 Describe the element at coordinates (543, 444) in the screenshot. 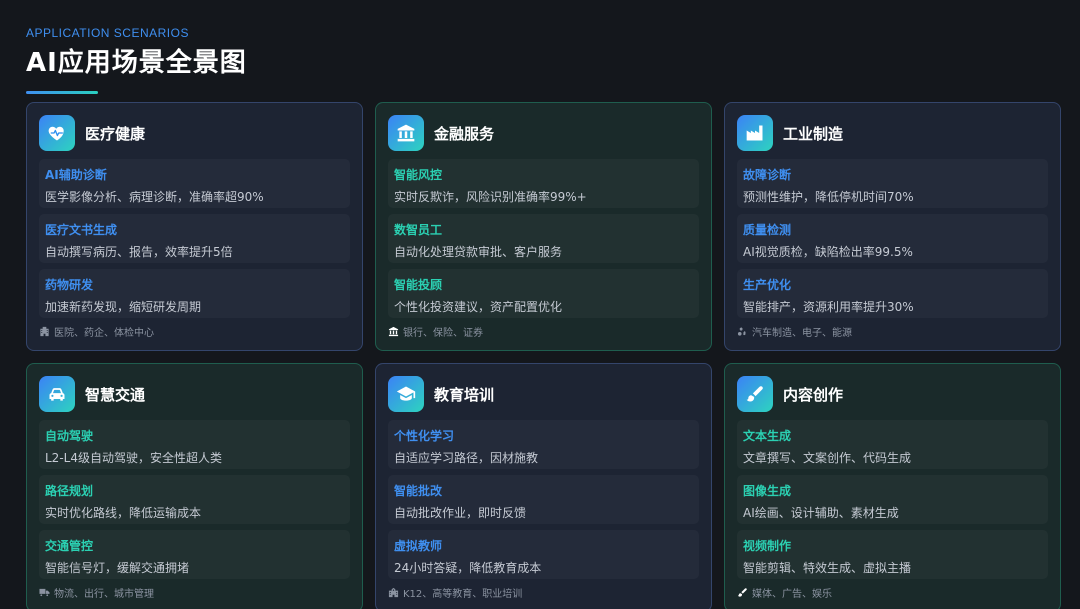

I see `scenario-item: 个性化学习 自适应学习路径，因材施教` at that location.